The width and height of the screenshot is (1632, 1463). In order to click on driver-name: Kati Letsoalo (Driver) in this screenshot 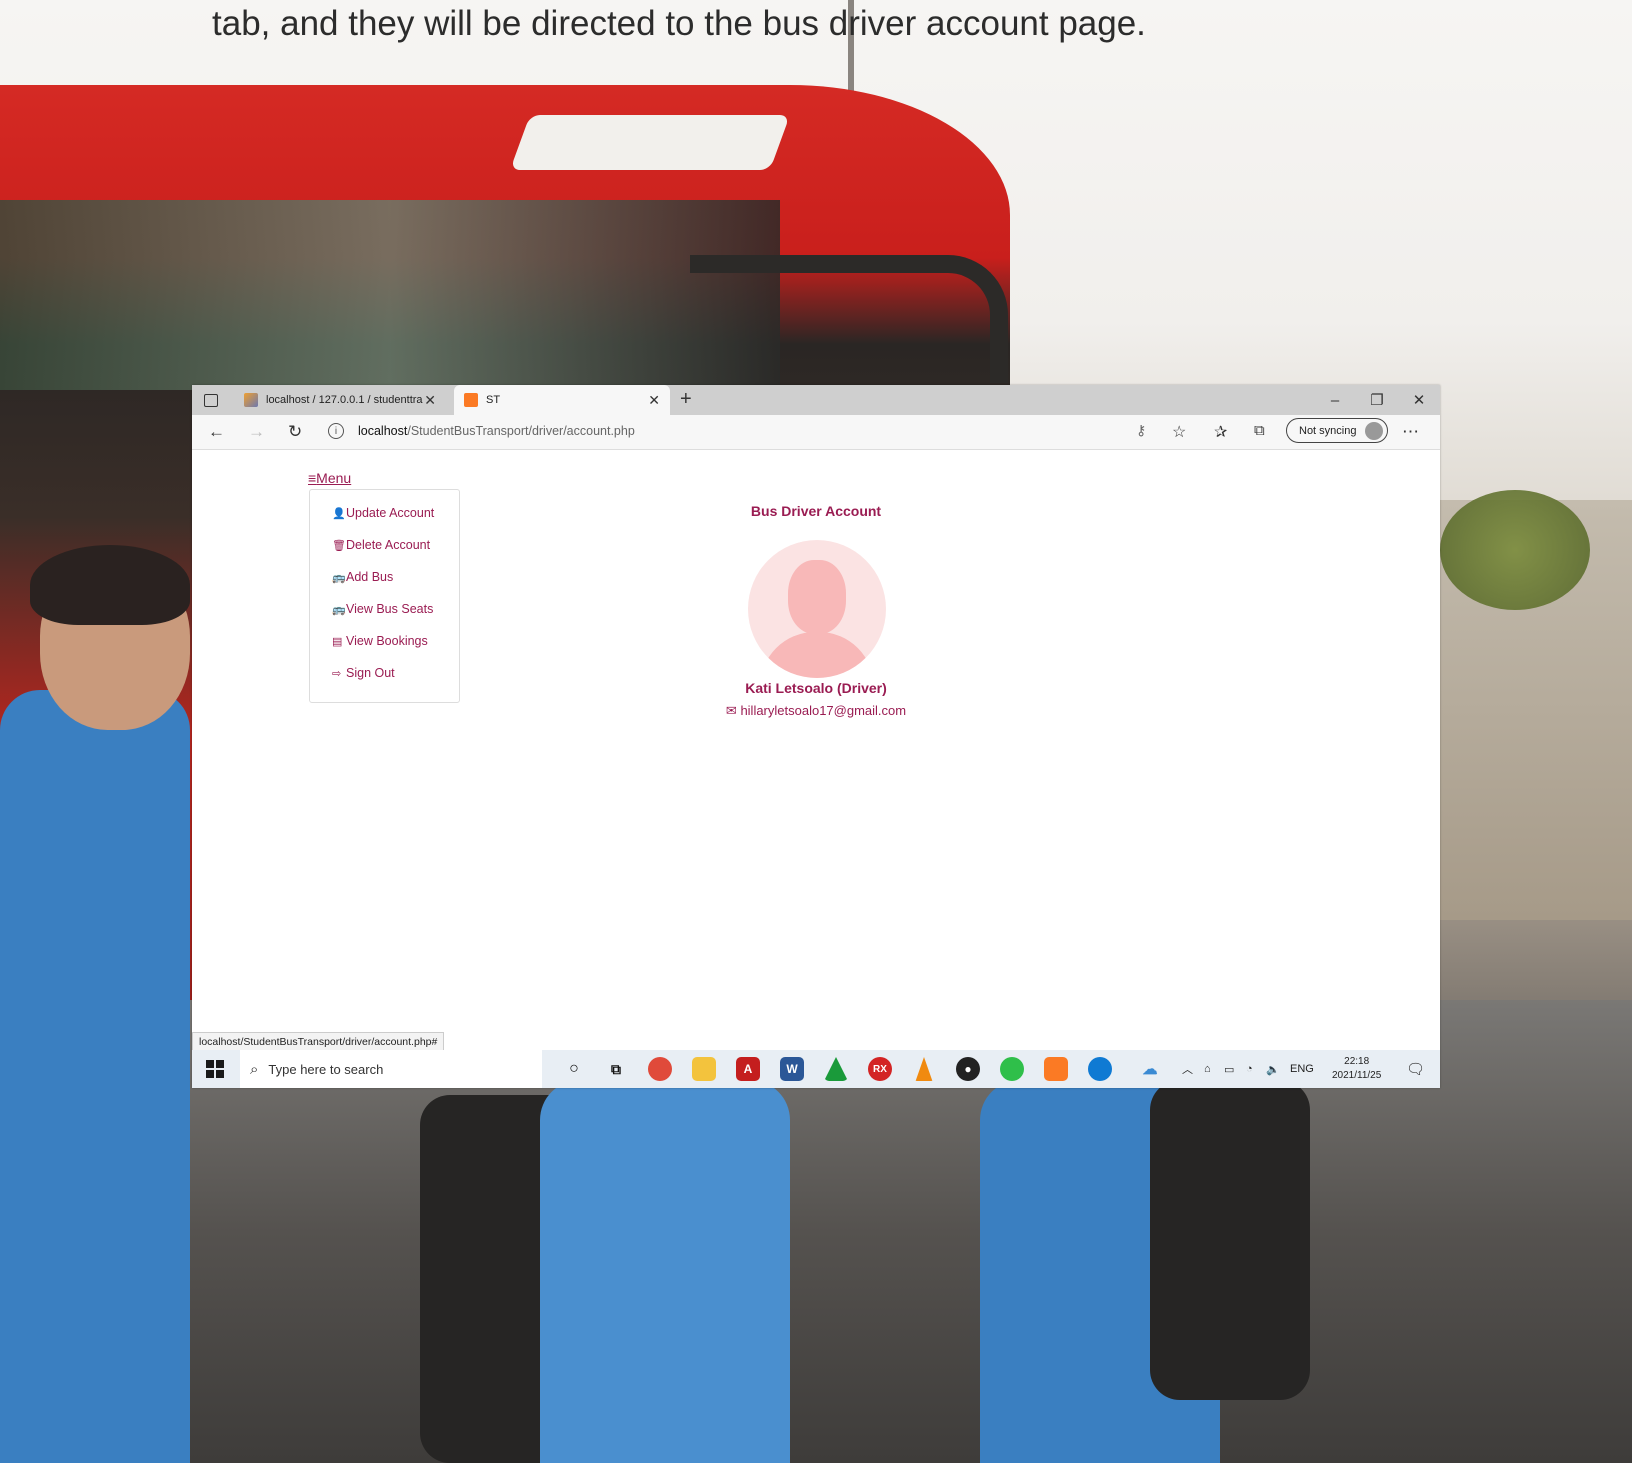, I will do `click(816, 688)`.